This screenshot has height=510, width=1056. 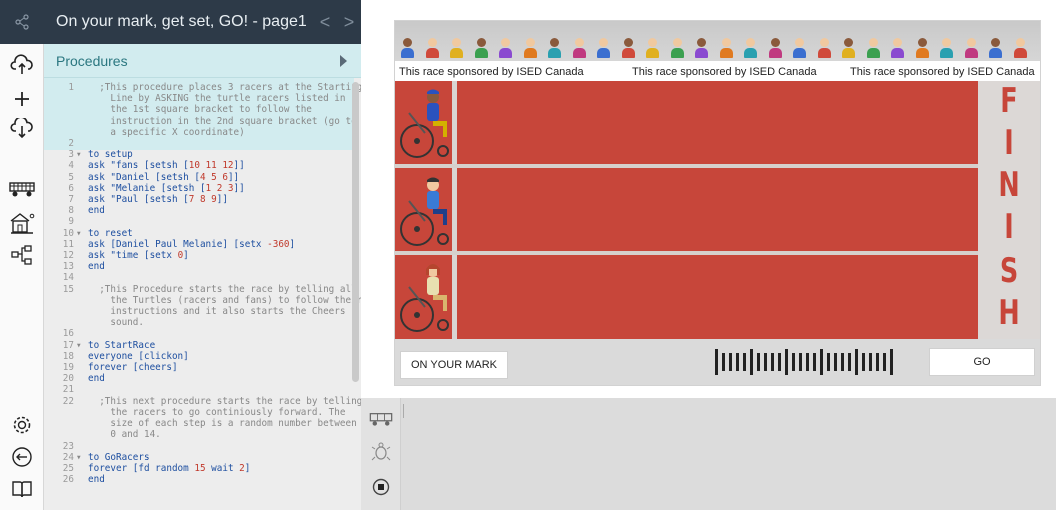 I want to click on line-number: 7, so click(x=71, y=200).